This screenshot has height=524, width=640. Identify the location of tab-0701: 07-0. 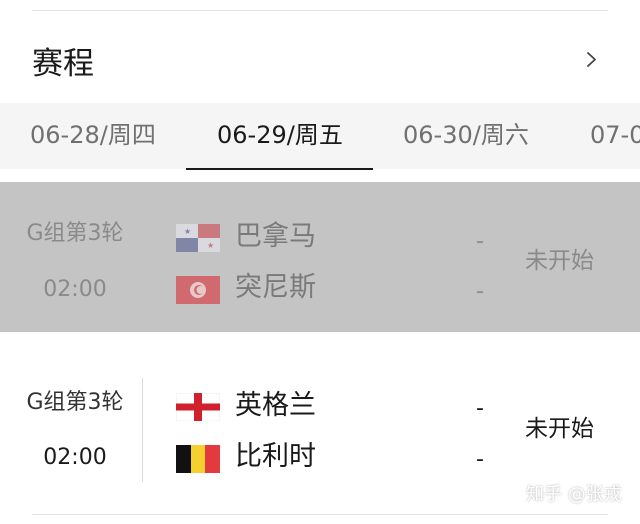
(615, 135).